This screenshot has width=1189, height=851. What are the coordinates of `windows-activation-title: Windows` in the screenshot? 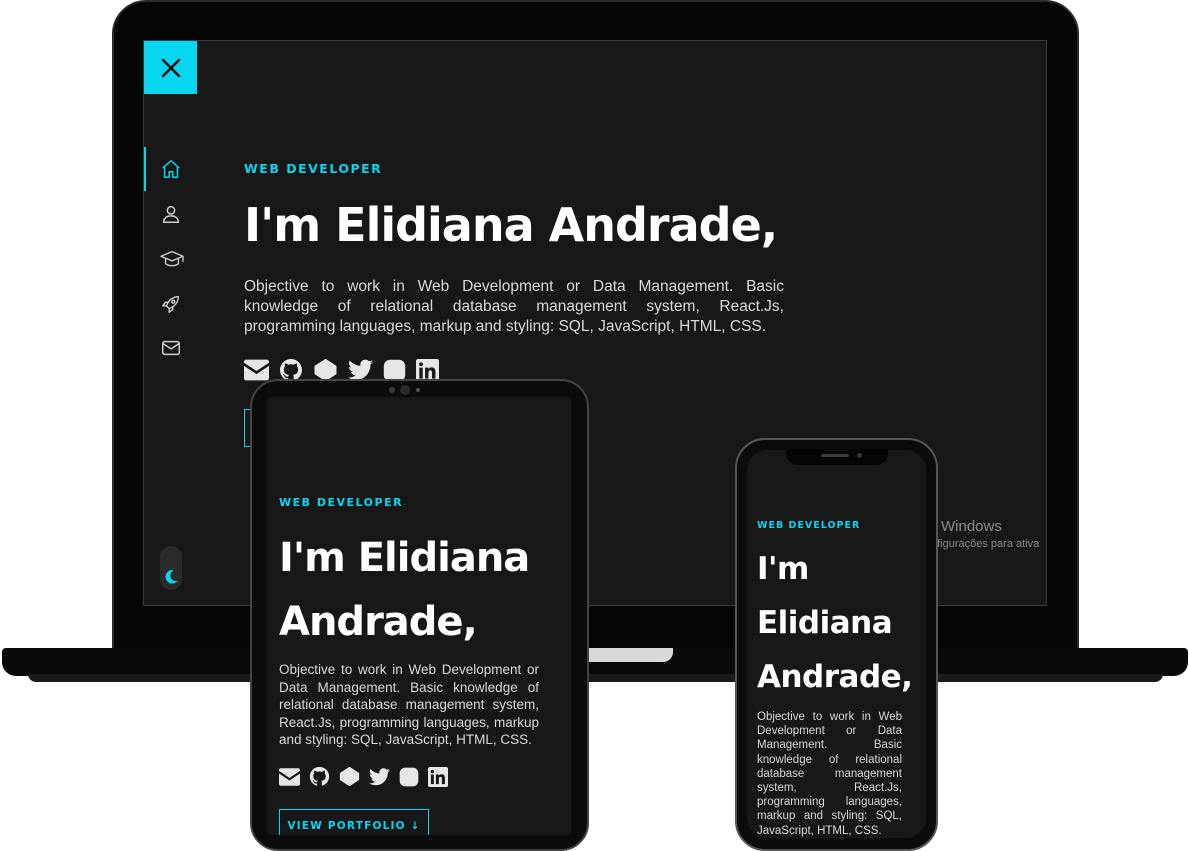 It's located at (971, 526).